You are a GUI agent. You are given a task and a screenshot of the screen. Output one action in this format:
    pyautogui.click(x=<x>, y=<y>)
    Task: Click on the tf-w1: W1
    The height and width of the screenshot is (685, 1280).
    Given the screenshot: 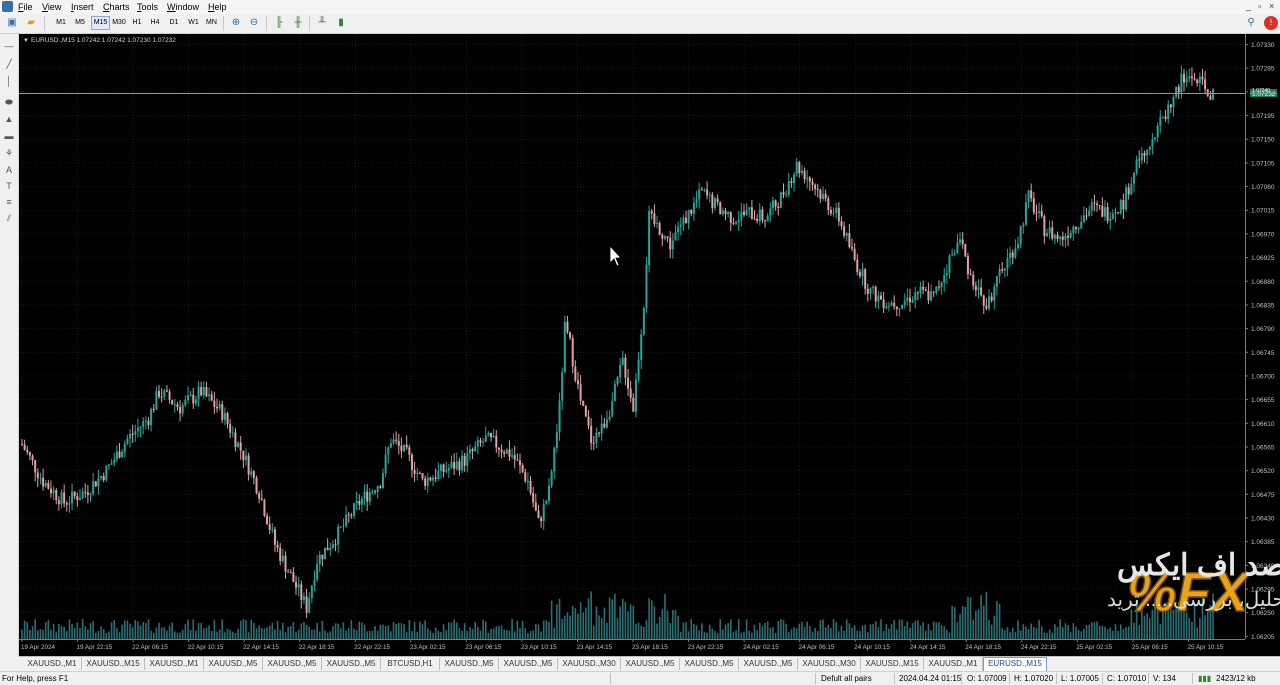 What is the action you would take?
    pyautogui.click(x=193, y=23)
    